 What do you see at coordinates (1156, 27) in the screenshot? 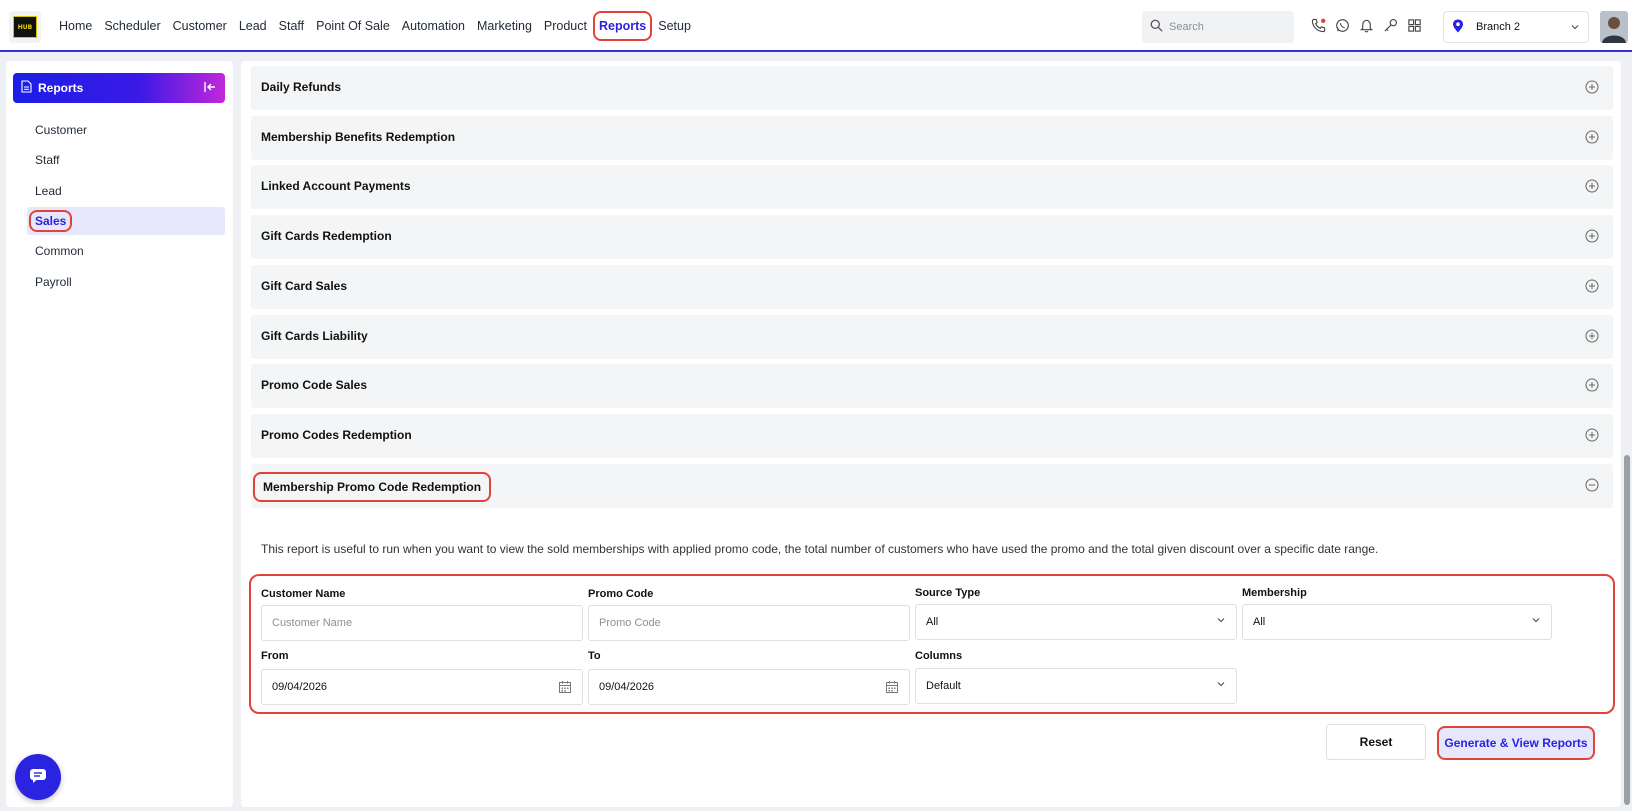
I see `search-icon` at bounding box center [1156, 27].